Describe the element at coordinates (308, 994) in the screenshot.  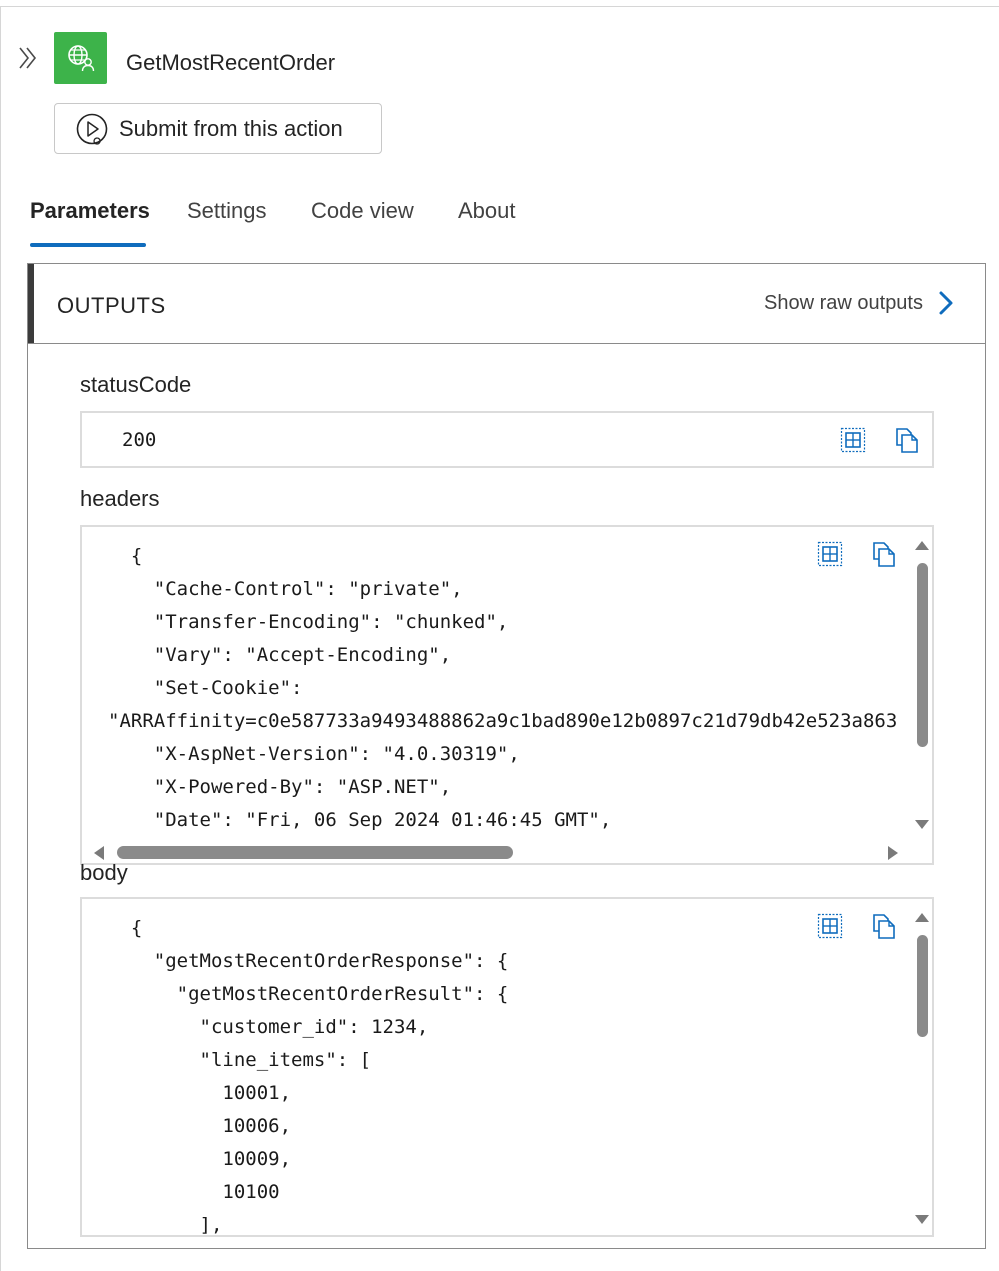
I see `code-line: "getMostRecentOrderResult": {` at that location.